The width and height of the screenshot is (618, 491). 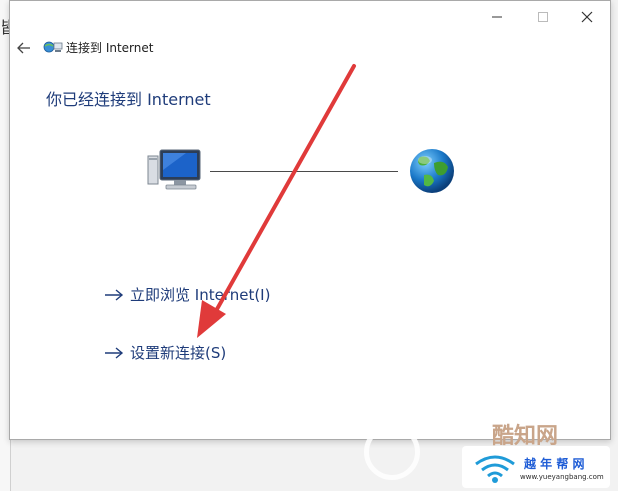 I want to click on close-icon, so click(x=587, y=17).